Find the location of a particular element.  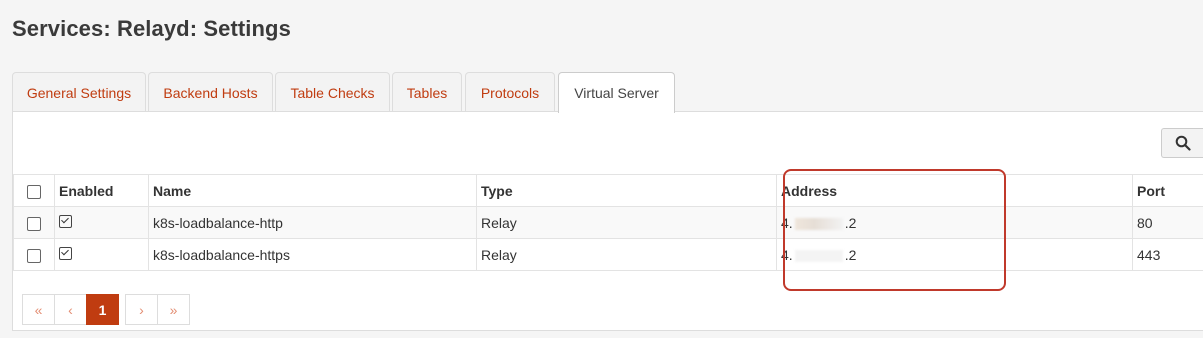

column-header-type: Type is located at coordinates (626, 190).